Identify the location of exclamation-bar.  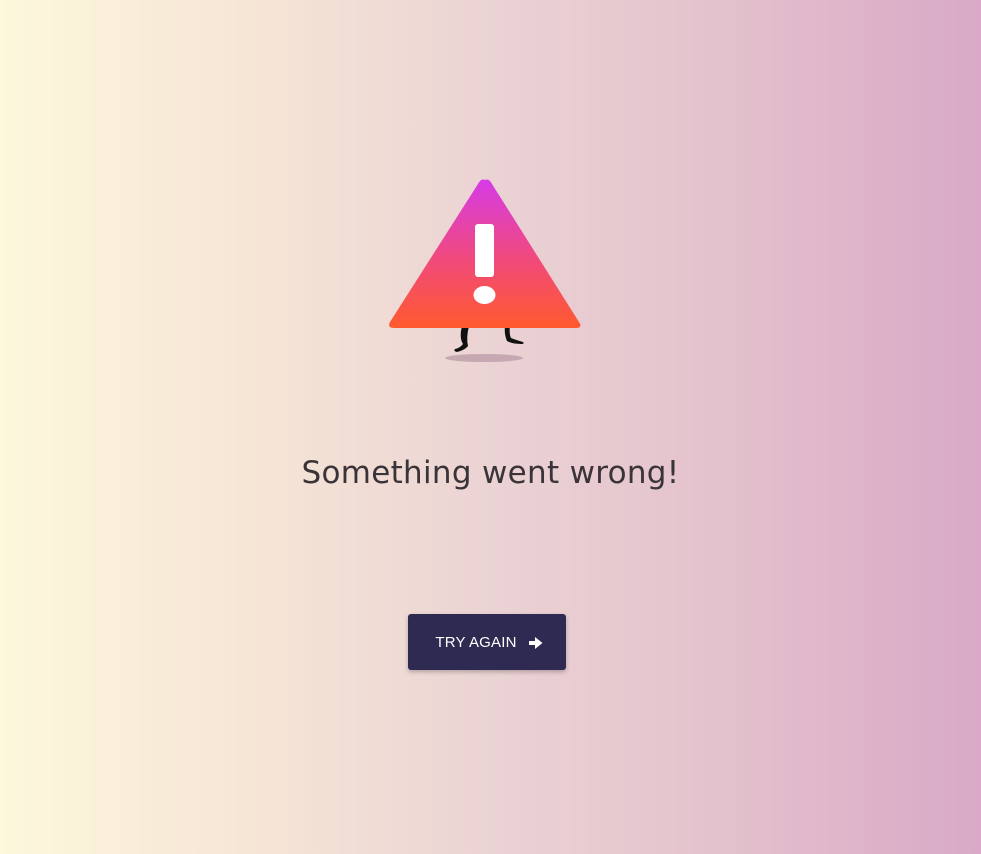
(484, 250).